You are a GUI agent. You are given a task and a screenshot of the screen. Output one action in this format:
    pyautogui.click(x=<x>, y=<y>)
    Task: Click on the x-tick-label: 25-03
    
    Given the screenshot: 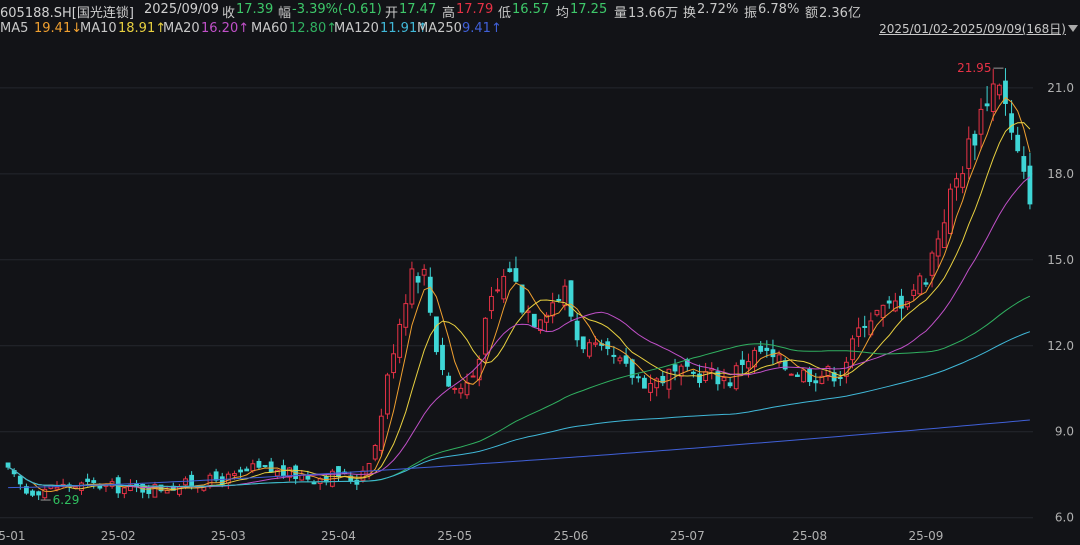 What is the action you would take?
    pyautogui.click(x=228, y=536)
    